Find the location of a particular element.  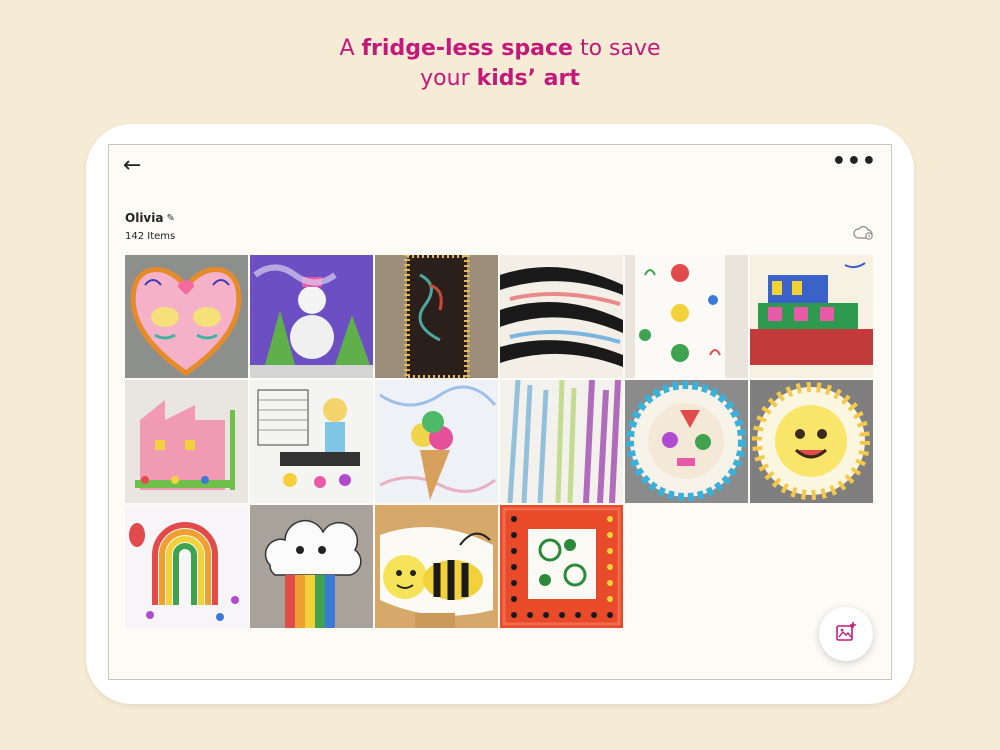

headline-text: A is located at coordinates (350, 48).